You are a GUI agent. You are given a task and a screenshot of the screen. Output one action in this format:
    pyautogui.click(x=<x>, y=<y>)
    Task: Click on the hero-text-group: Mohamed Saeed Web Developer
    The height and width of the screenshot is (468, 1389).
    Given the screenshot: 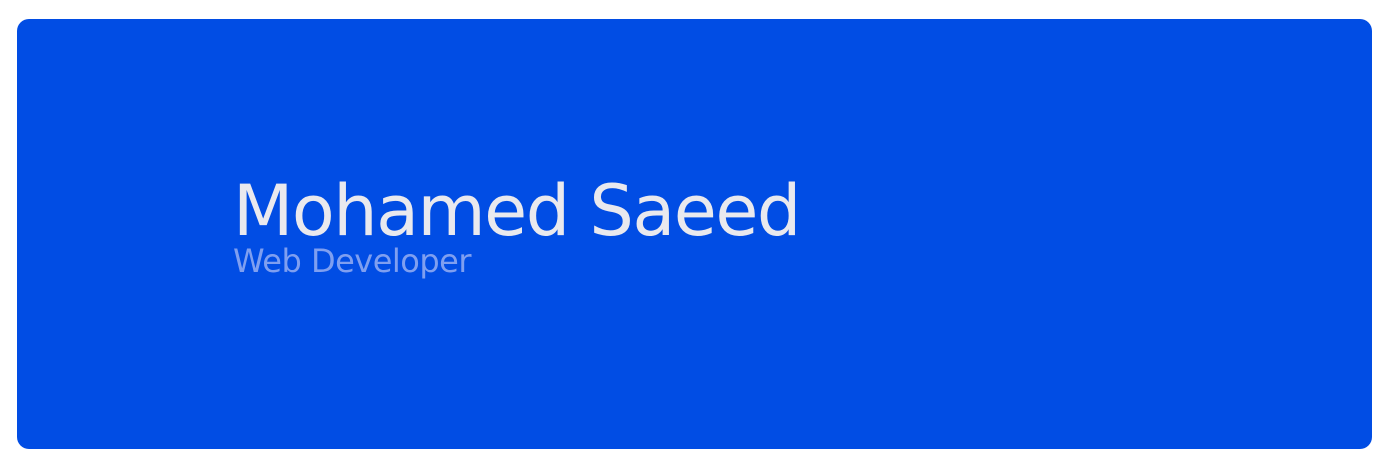 What is the action you would take?
    pyautogui.click(x=517, y=225)
    